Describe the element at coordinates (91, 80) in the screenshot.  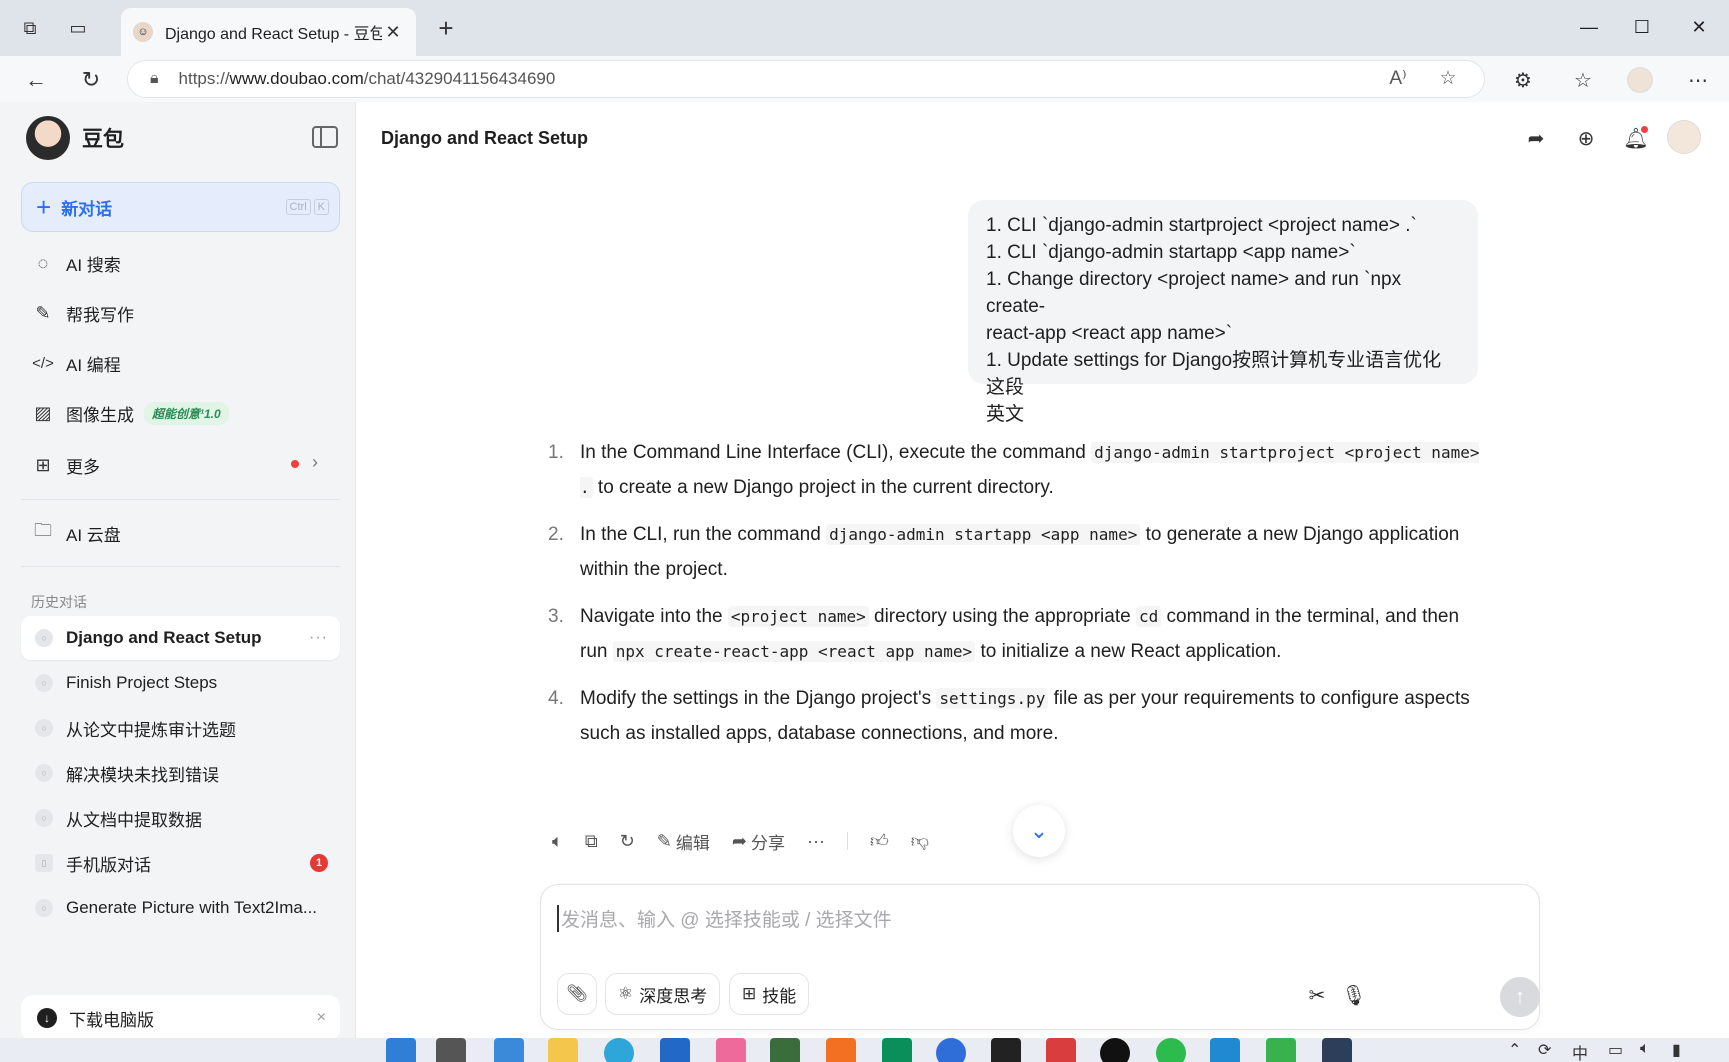
I see `reload-icon: ↻` at that location.